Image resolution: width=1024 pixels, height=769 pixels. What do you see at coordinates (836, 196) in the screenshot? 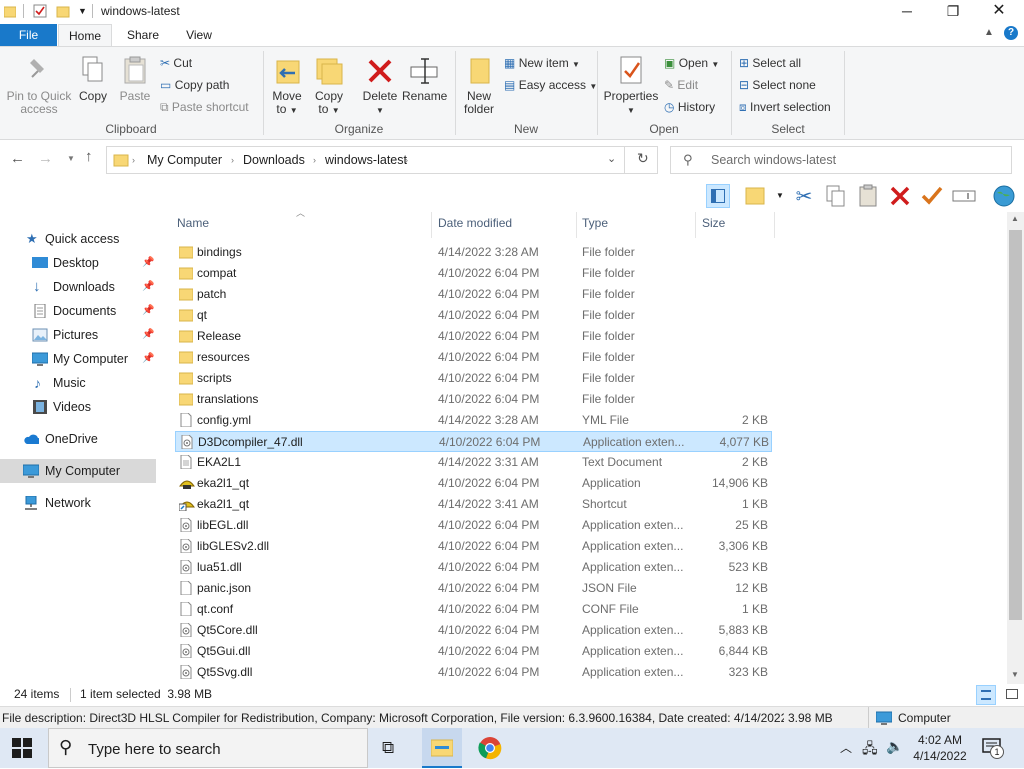
I see `copy-icon` at bounding box center [836, 196].